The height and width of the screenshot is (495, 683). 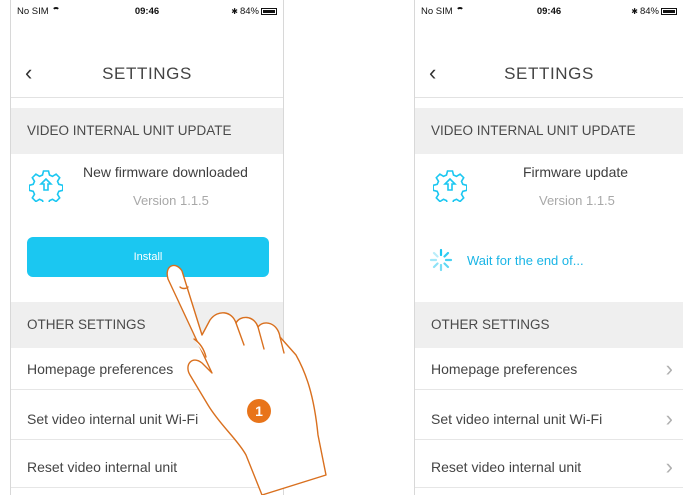 I want to click on row-set-wifi: Set video internal unit Wi-Fi ›, so click(x=549, y=419).